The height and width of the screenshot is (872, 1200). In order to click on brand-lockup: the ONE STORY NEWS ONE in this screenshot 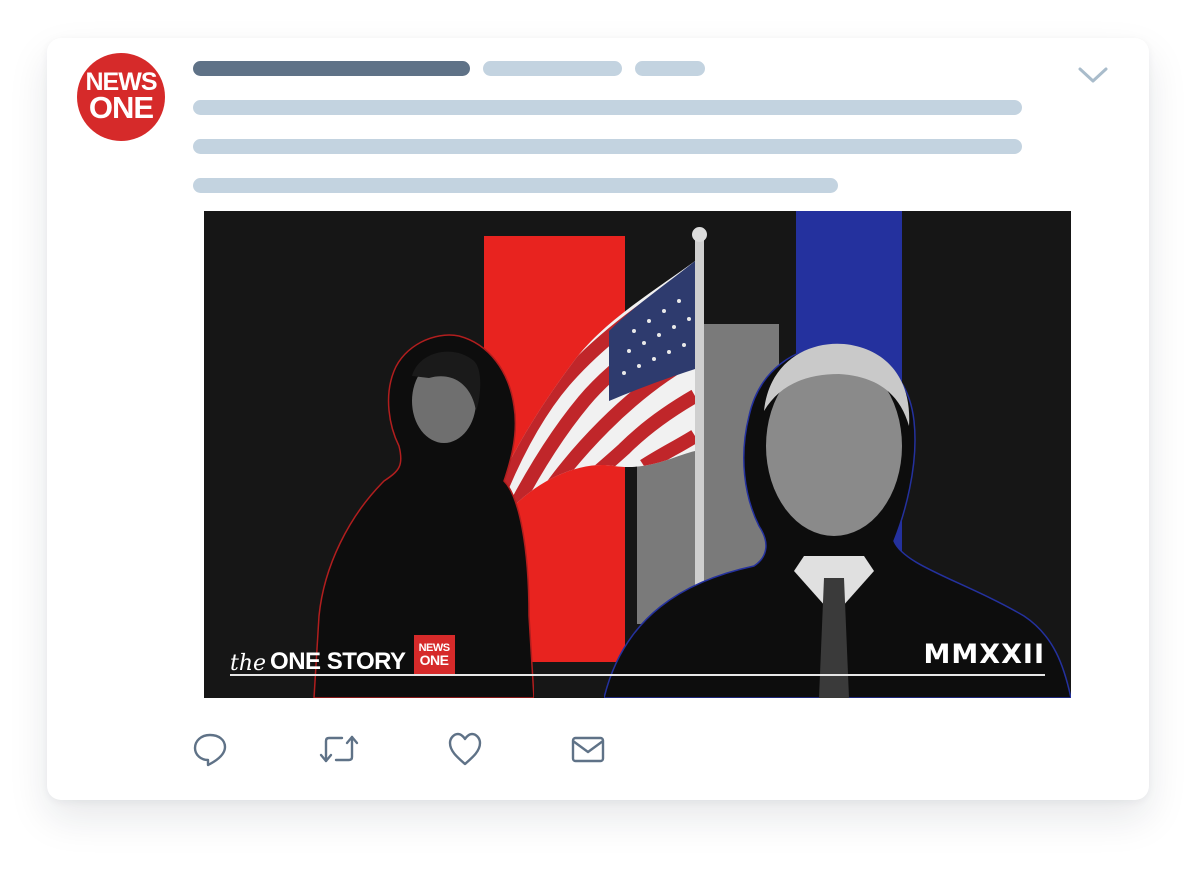, I will do `click(342, 655)`.